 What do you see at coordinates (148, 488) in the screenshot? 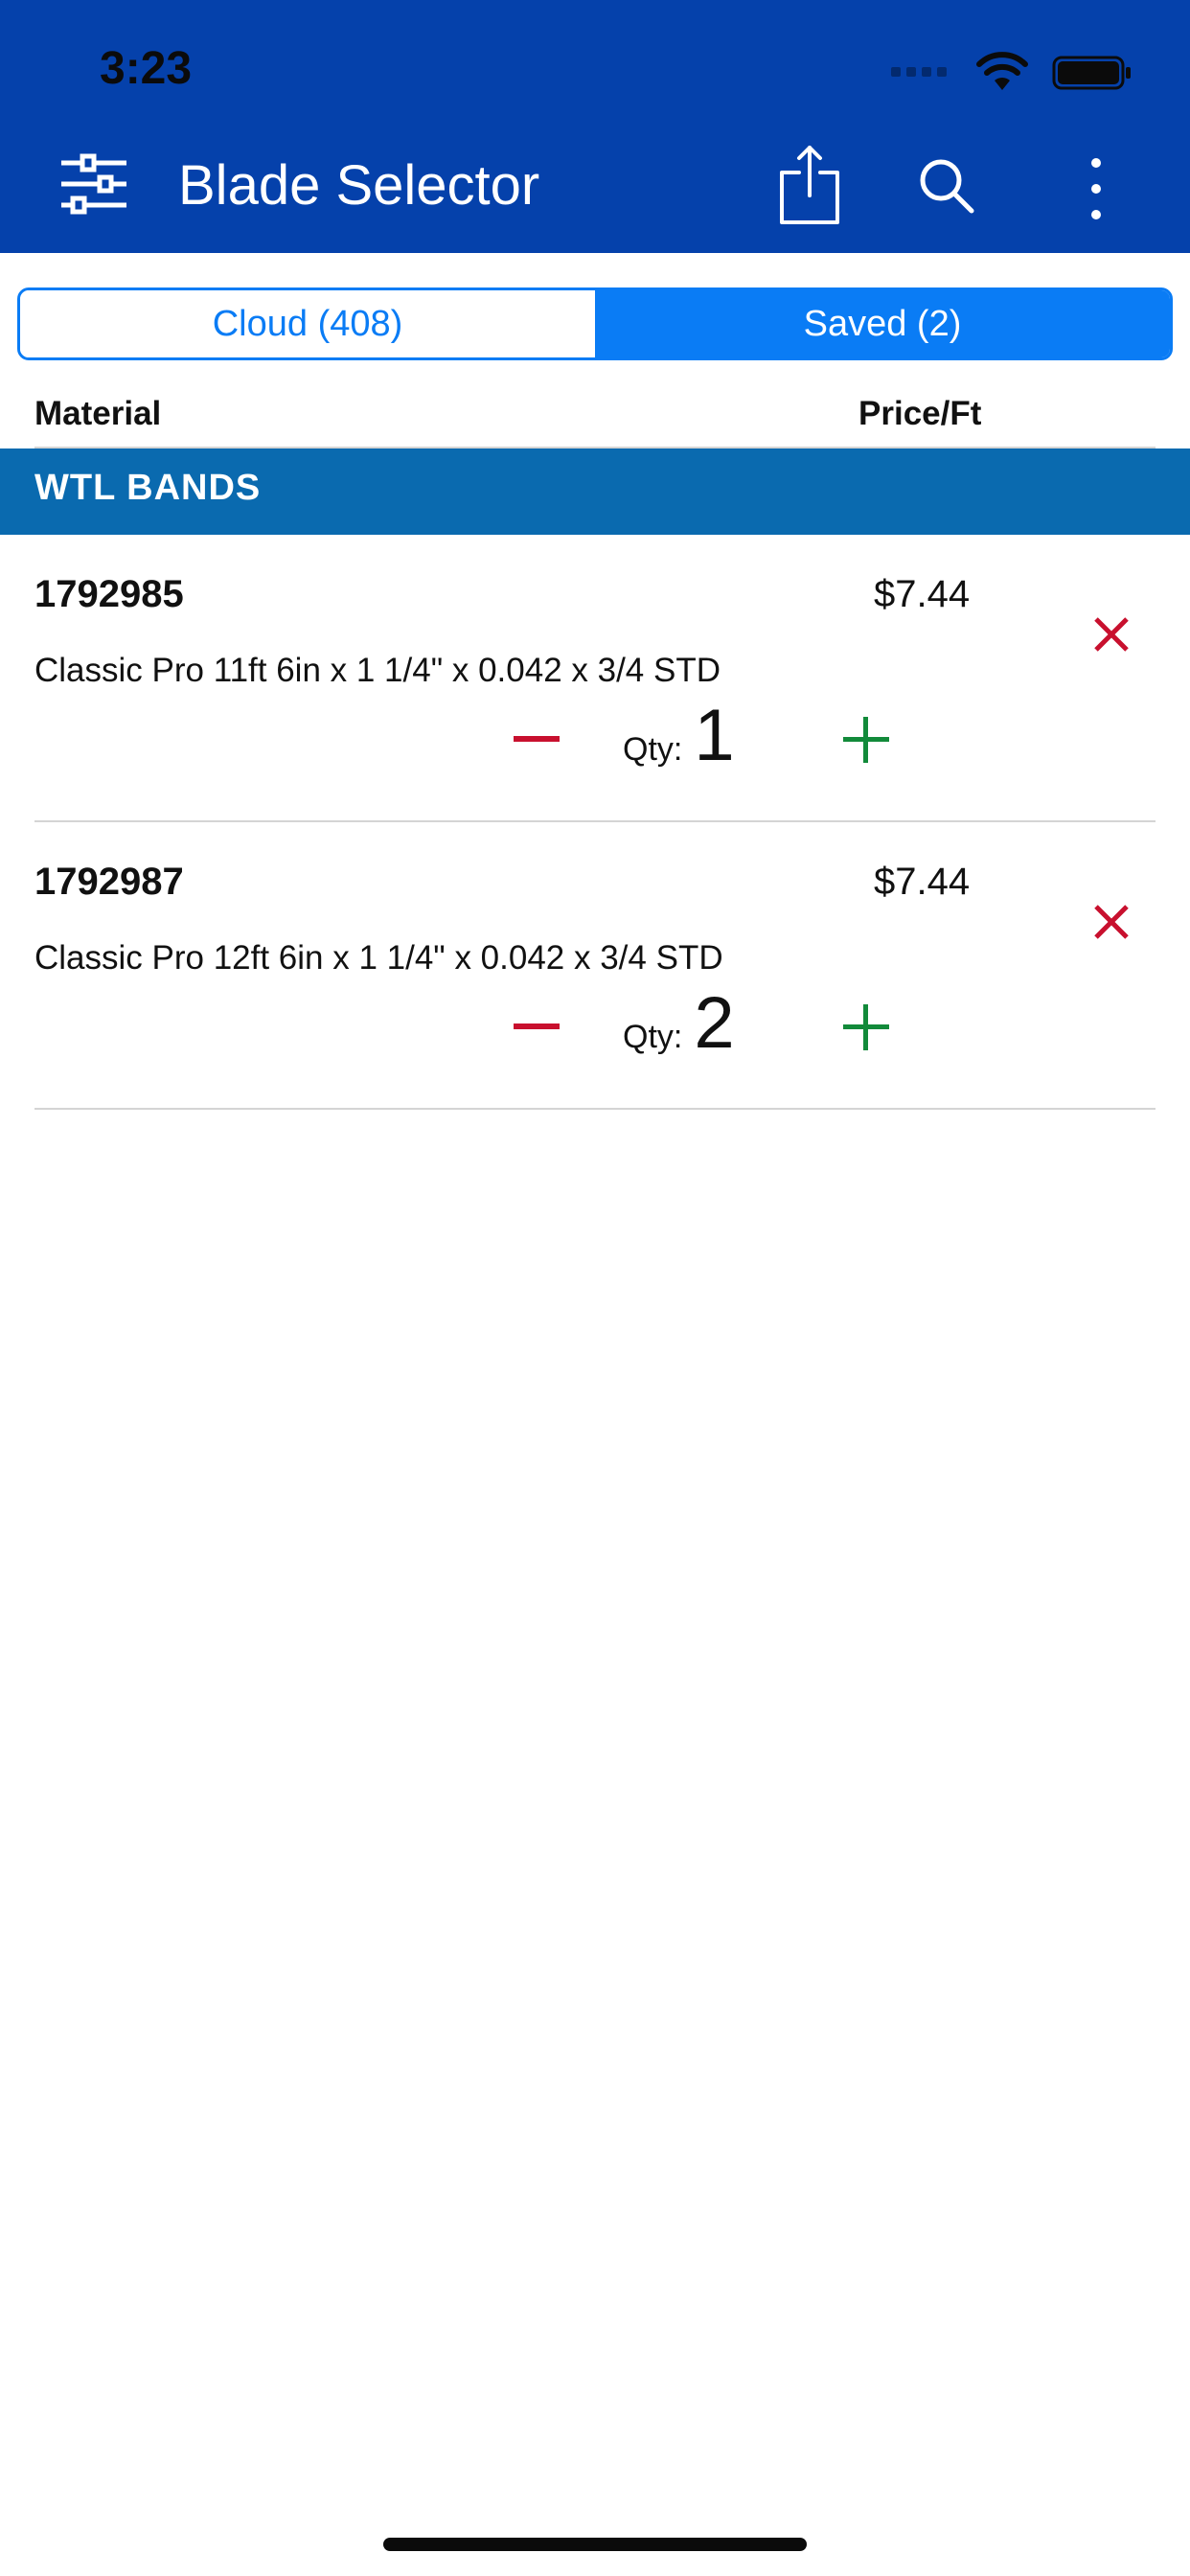
I see `section-title: WTL BANDS` at bounding box center [148, 488].